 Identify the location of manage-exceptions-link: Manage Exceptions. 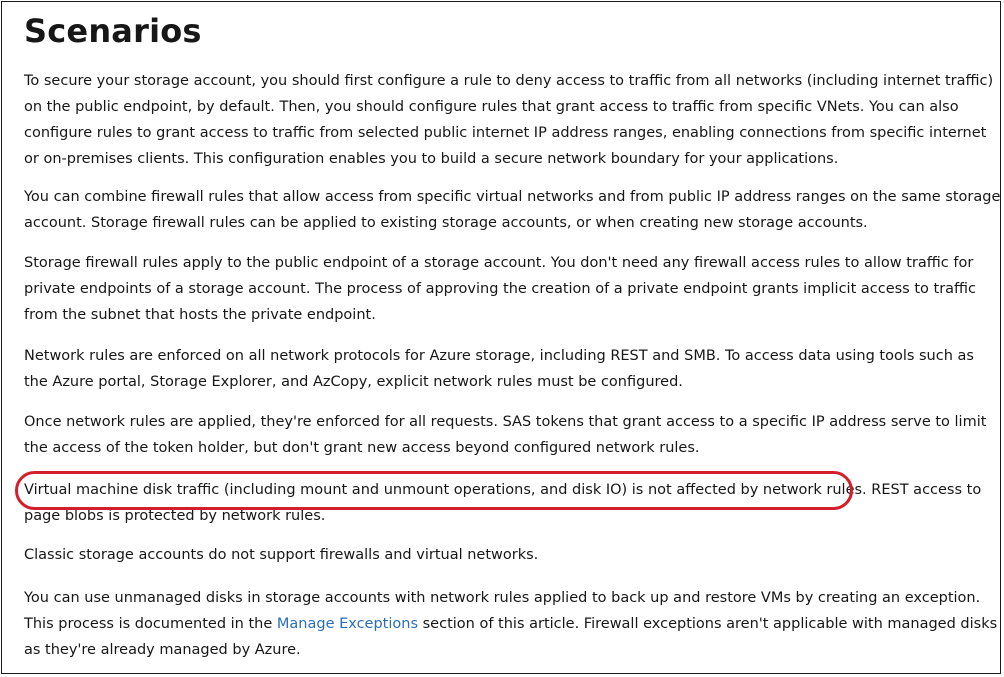
(347, 624).